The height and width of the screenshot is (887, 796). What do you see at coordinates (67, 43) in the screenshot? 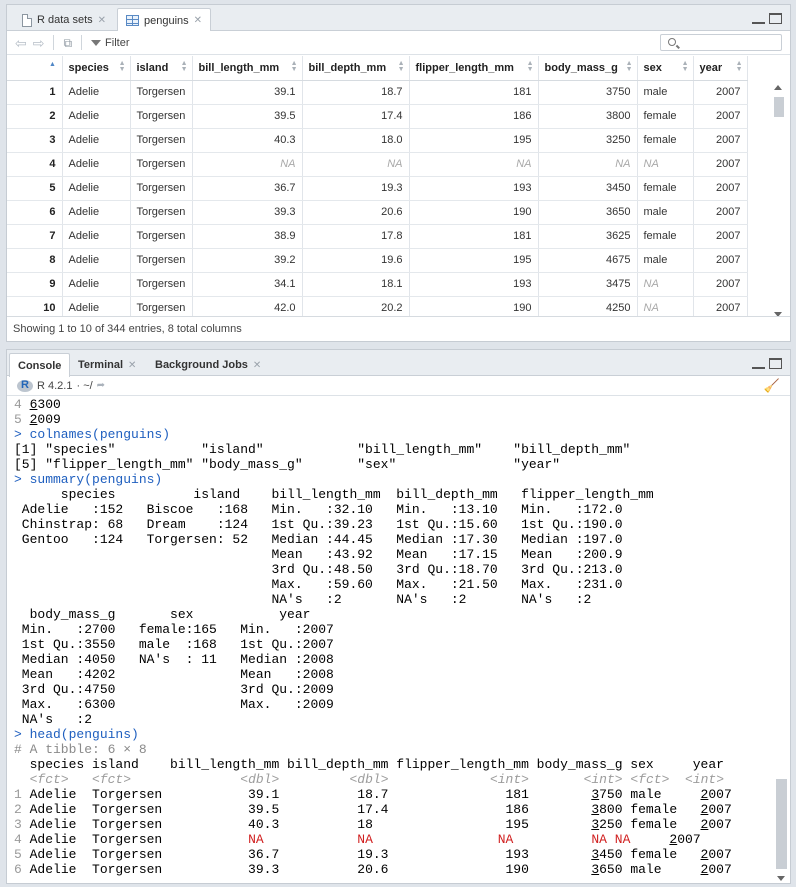
I see `popout-window-icon: ⧉` at bounding box center [67, 43].